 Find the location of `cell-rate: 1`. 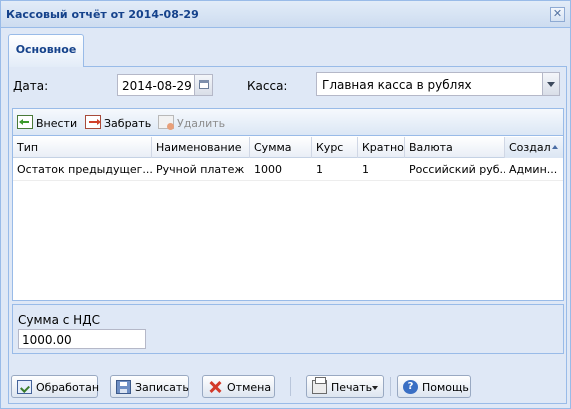

cell-rate: 1 is located at coordinates (319, 169).